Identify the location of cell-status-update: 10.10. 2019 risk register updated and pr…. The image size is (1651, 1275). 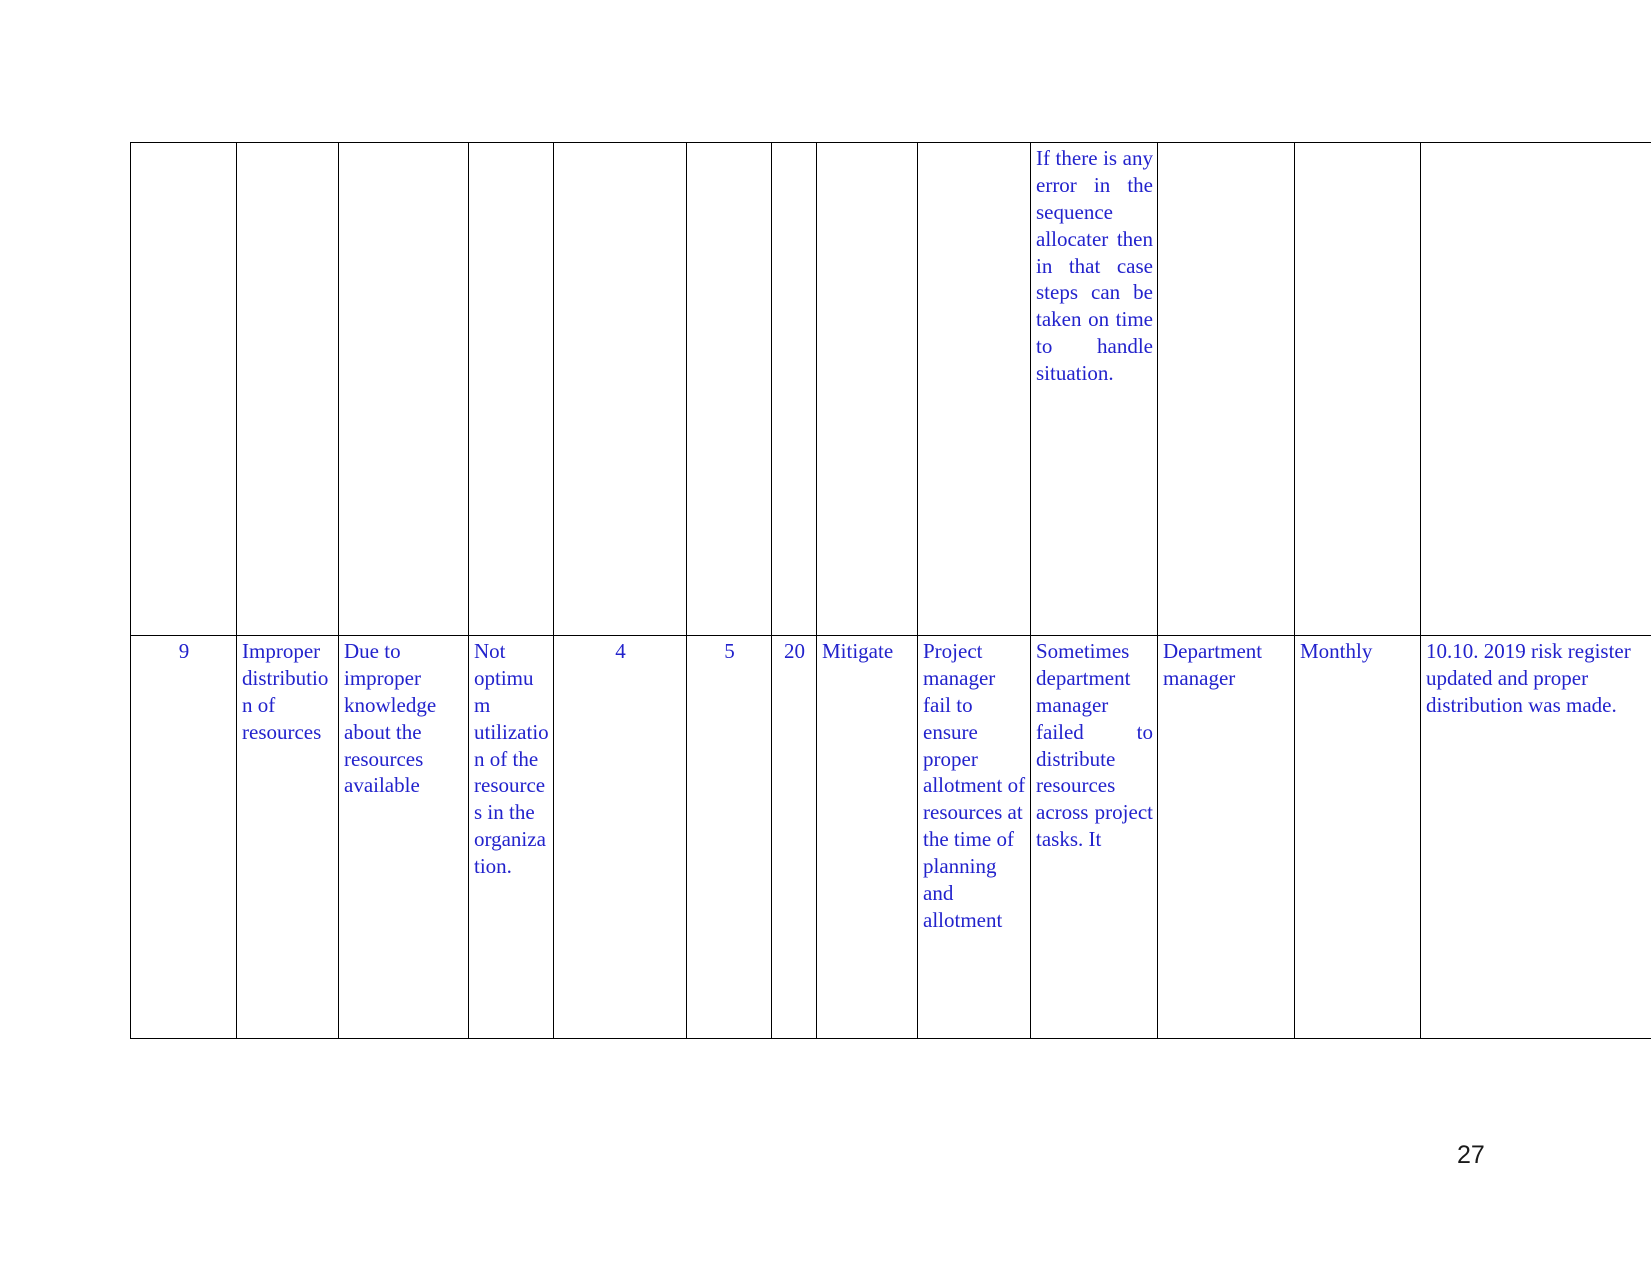
(1535, 837).